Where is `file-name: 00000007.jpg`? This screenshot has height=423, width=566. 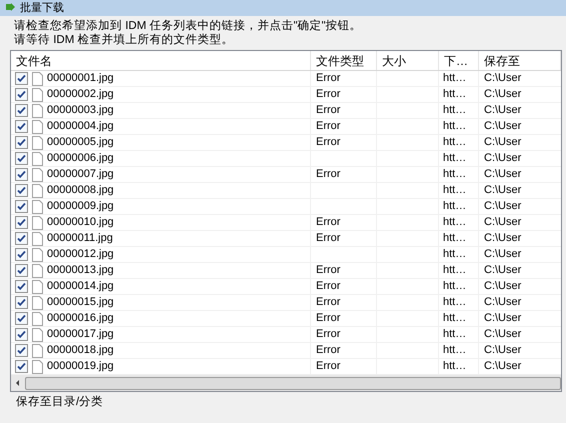 file-name: 00000007.jpg is located at coordinates (80, 174).